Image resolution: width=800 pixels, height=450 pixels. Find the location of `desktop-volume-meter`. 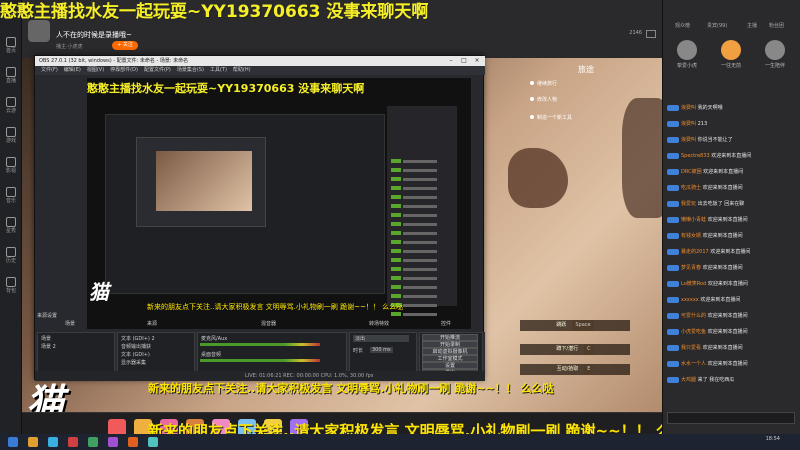

desktop-volume-meter is located at coordinates (260, 360).